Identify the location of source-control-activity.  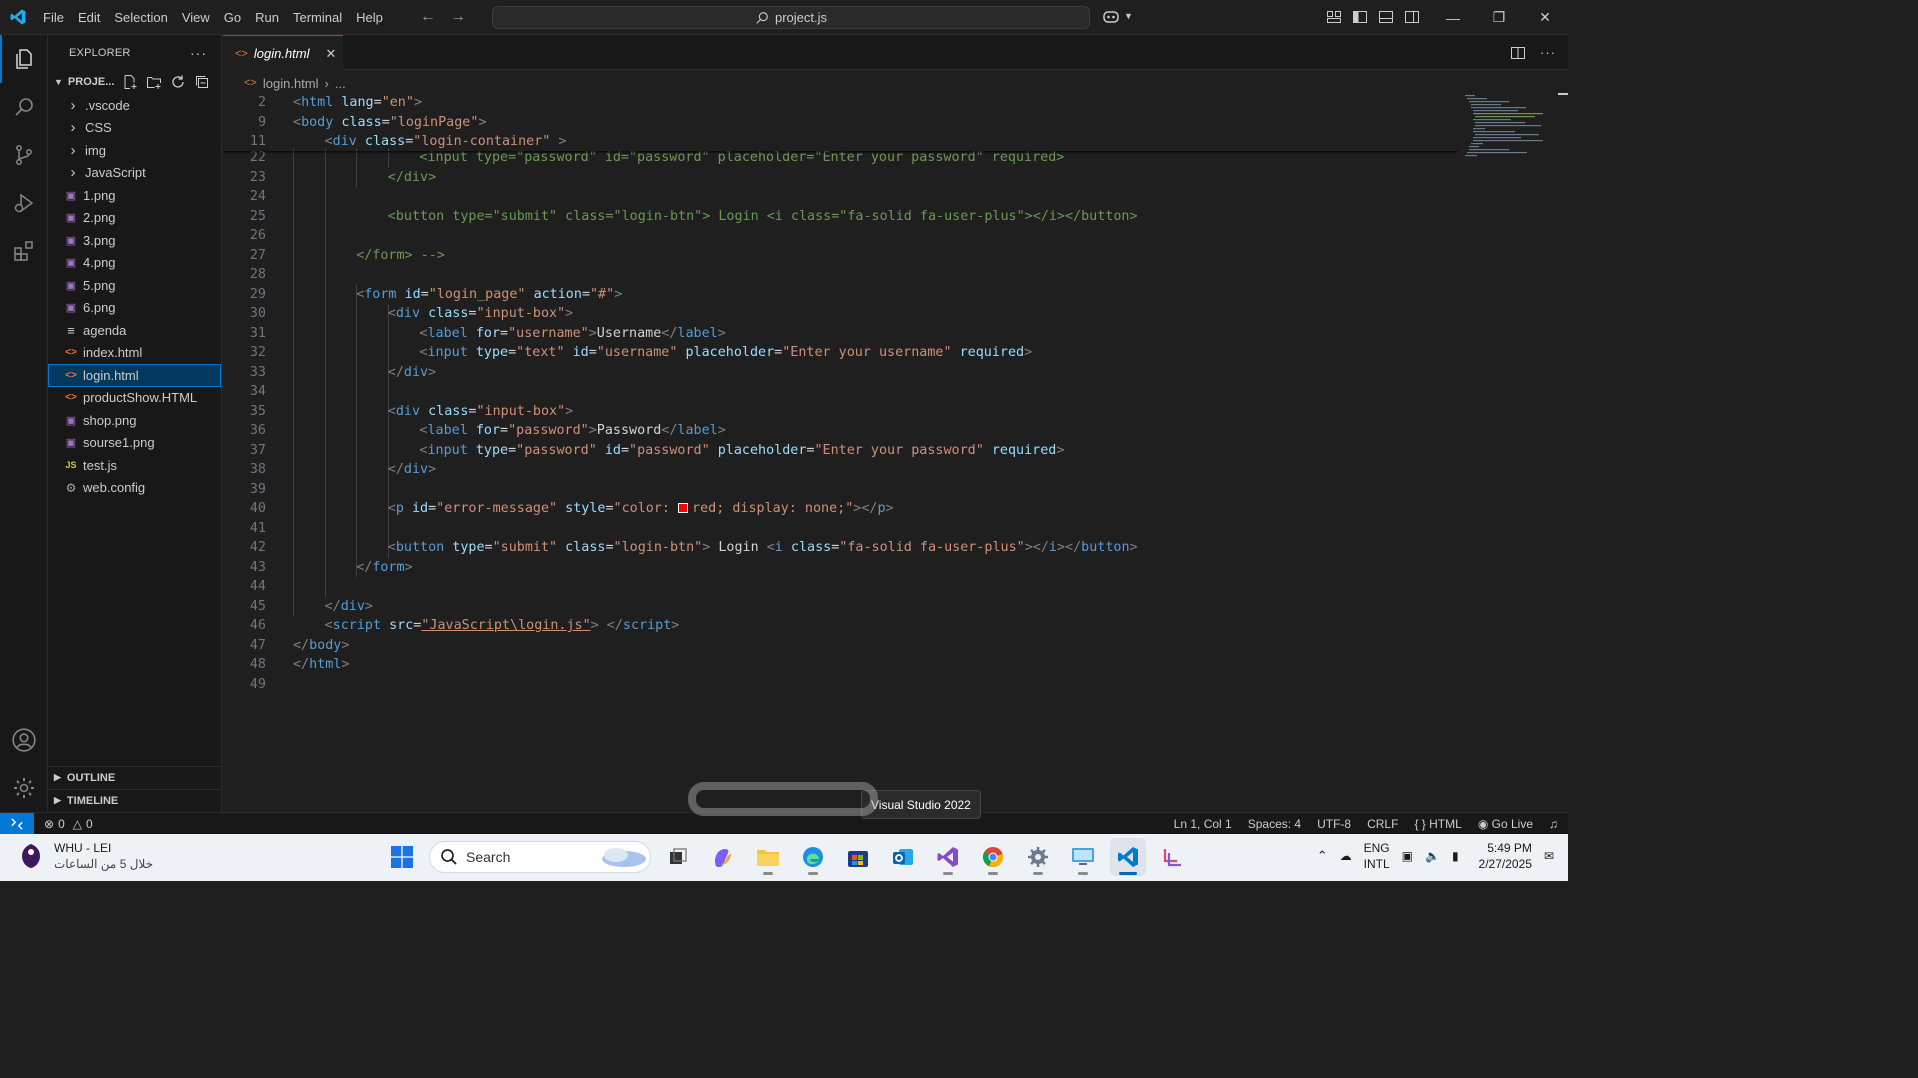
(24, 155).